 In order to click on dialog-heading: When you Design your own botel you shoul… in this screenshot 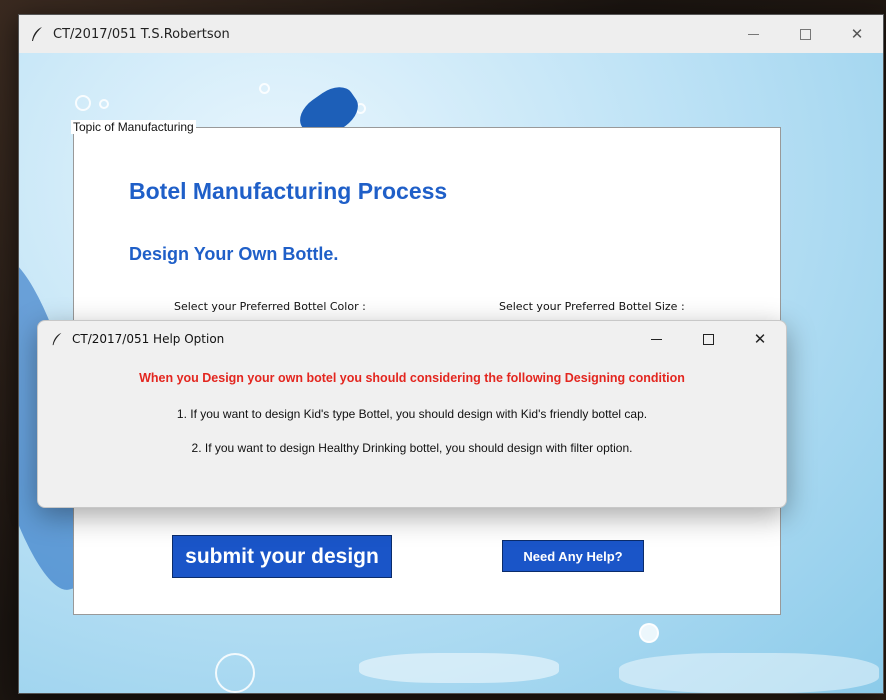, I will do `click(412, 378)`.